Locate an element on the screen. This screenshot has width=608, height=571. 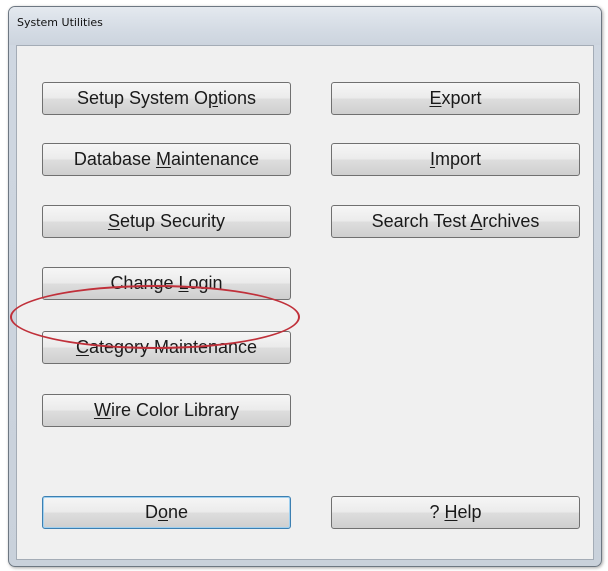
done-button: Done is located at coordinates (166, 512).